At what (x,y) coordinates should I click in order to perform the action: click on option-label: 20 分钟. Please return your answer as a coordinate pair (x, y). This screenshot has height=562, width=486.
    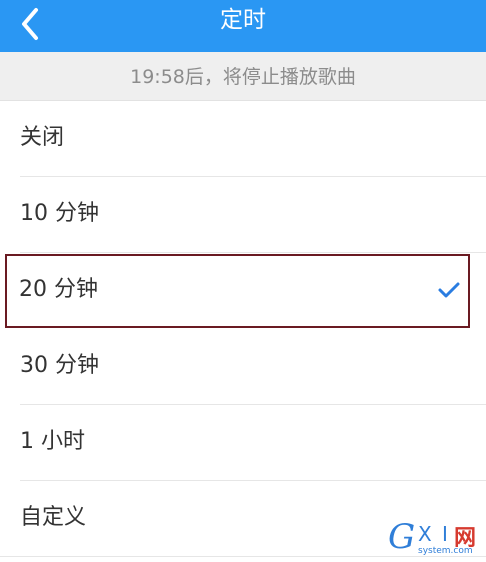
    Looking at the image, I should click on (58, 289).